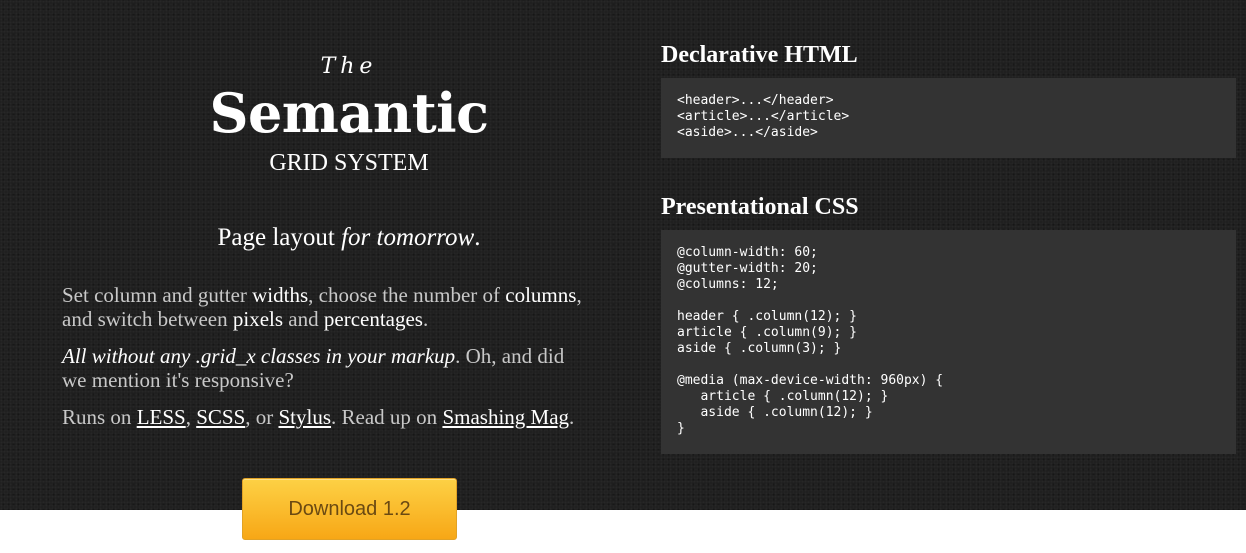 This screenshot has width=1246, height=553. I want to click on declarative-html-title: Declarative HTML, so click(759, 55).